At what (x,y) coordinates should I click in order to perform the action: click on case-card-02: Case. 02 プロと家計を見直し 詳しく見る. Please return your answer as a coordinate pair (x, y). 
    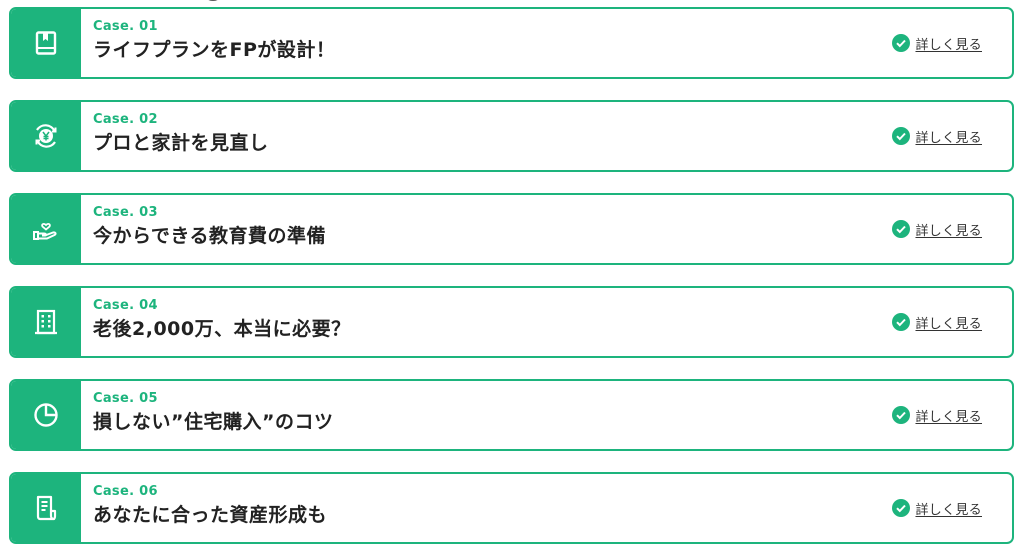
    Looking at the image, I should click on (511, 136).